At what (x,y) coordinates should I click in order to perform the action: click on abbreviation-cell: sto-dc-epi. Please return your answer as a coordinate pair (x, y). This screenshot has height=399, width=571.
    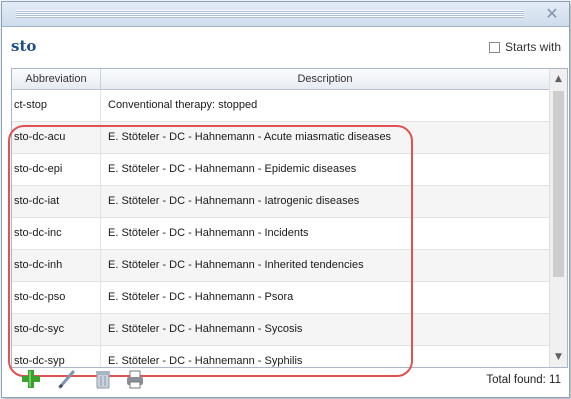
    Looking at the image, I should click on (38, 169).